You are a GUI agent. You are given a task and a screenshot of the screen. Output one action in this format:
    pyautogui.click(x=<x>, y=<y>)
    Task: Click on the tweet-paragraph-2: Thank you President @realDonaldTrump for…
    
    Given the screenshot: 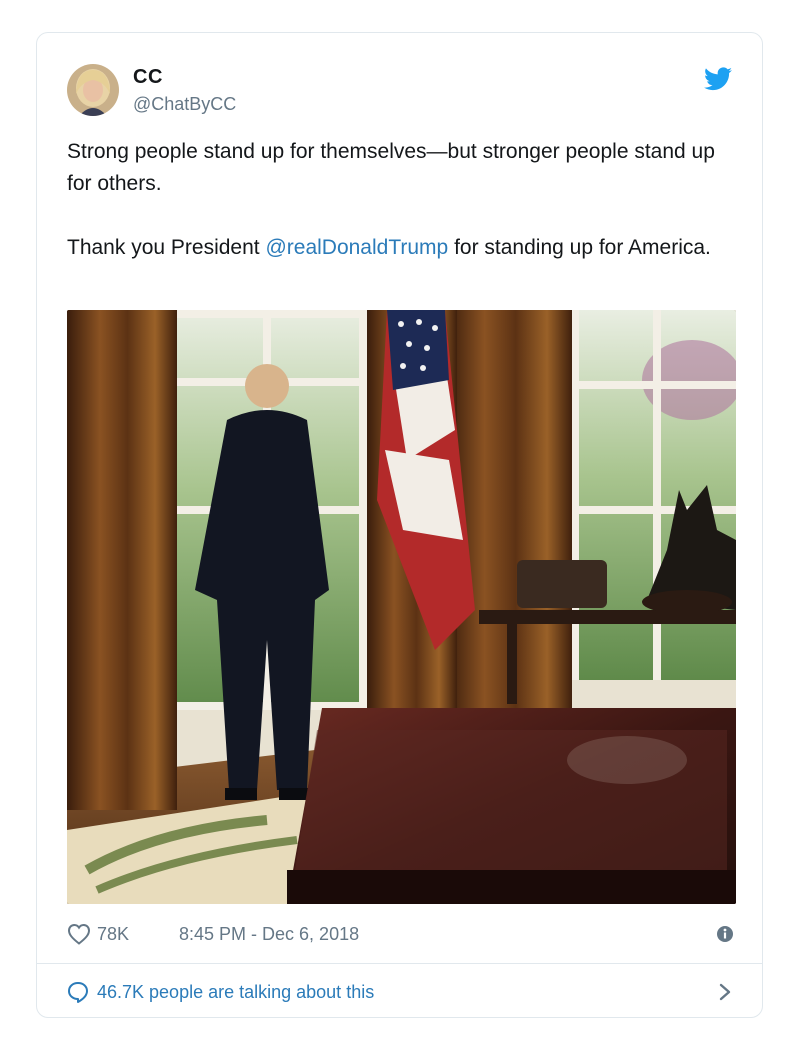 What is the action you would take?
    pyautogui.click(x=397, y=248)
    